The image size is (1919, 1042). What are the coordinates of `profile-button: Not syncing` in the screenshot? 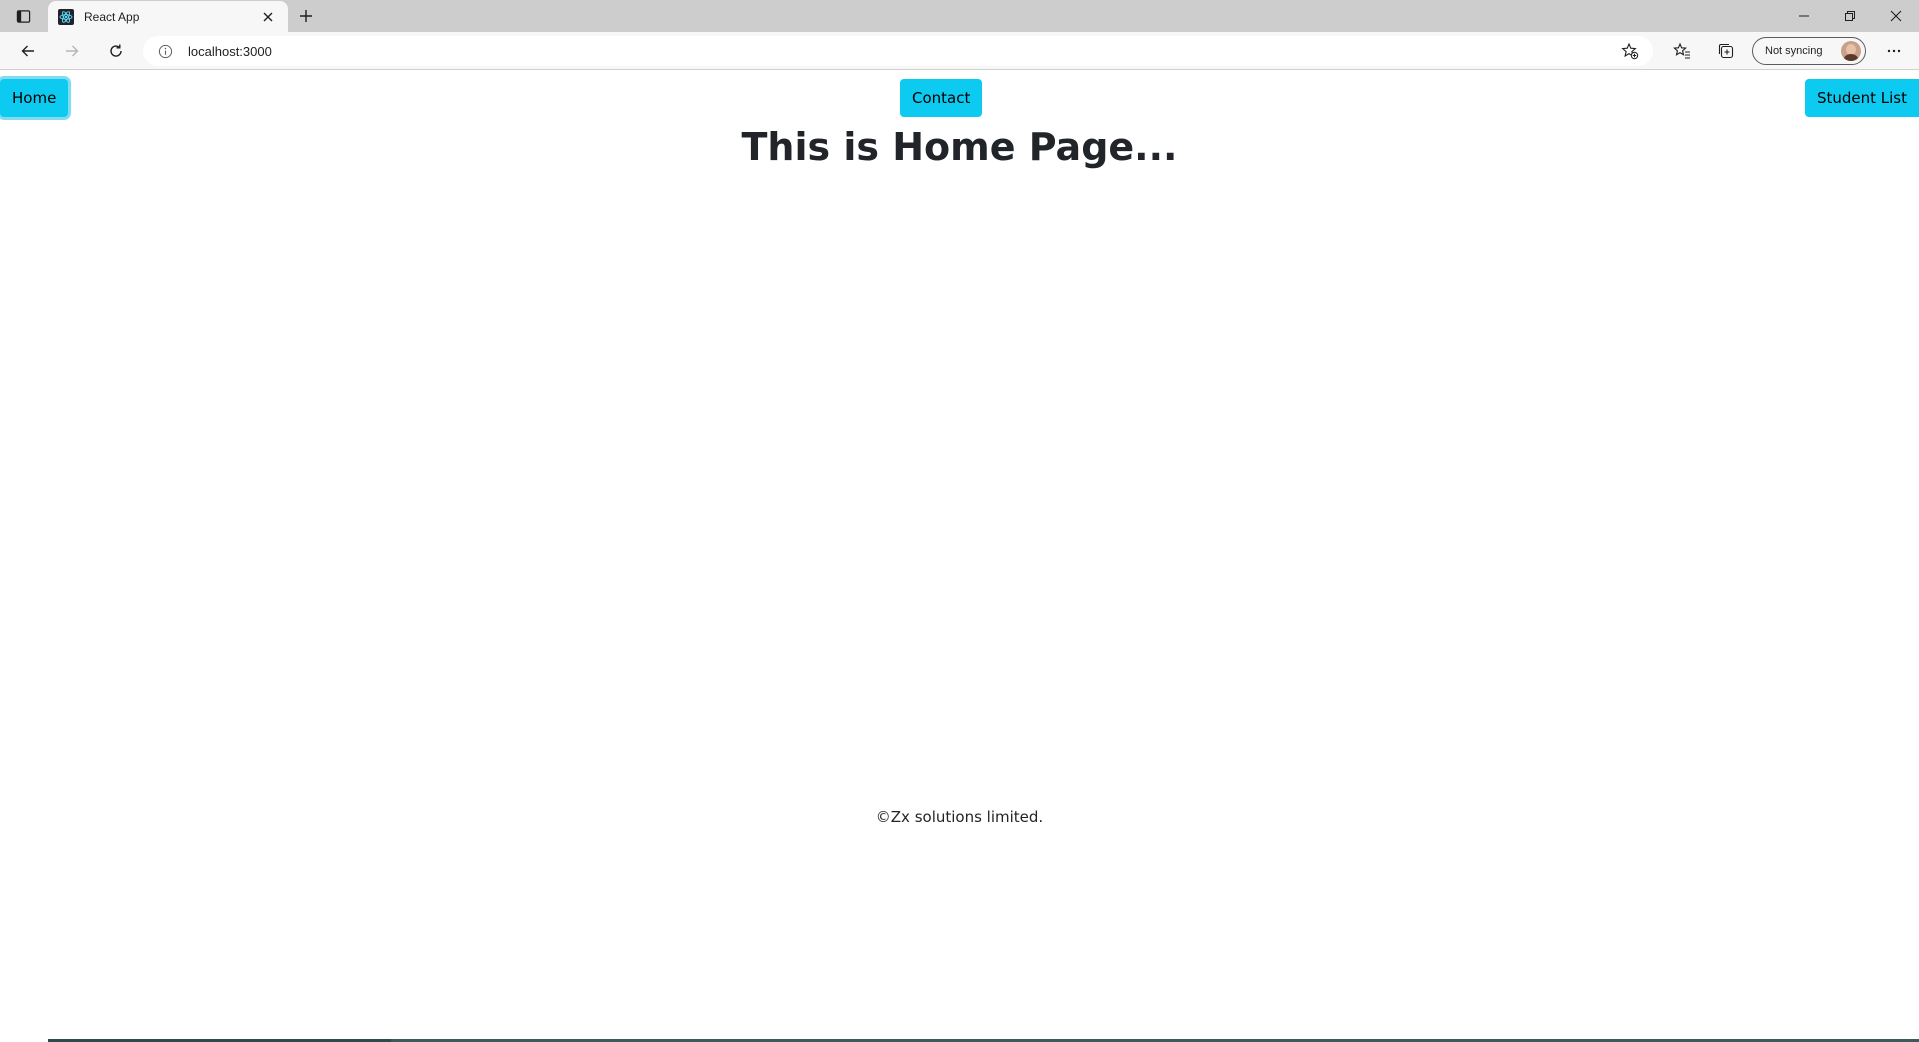 It's located at (1809, 51).